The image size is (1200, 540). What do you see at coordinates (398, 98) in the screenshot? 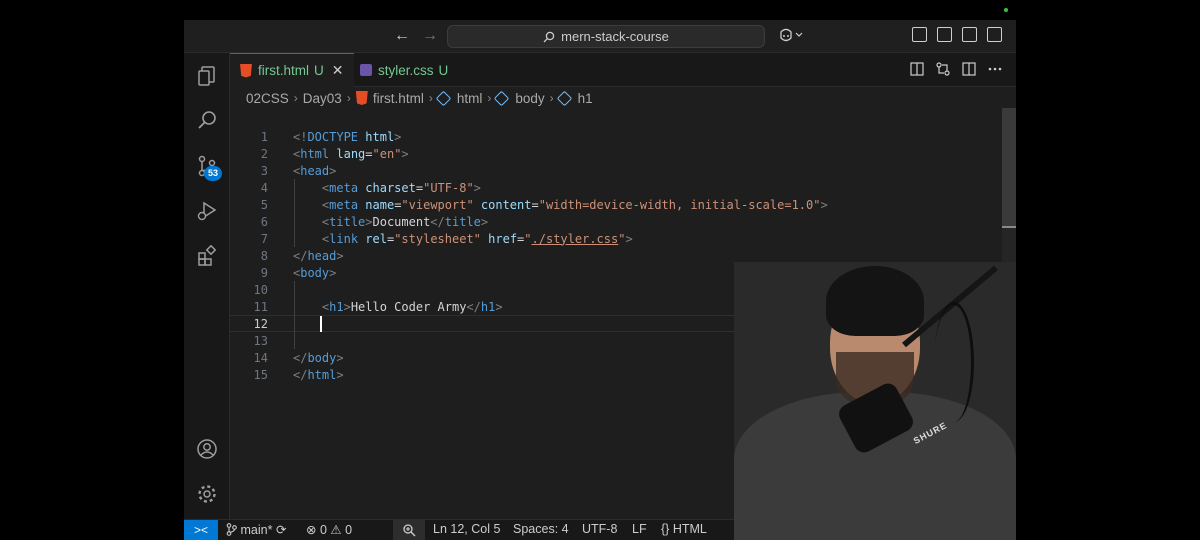
I see `breadcrumb-item: first.html` at bounding box center [398, 98].